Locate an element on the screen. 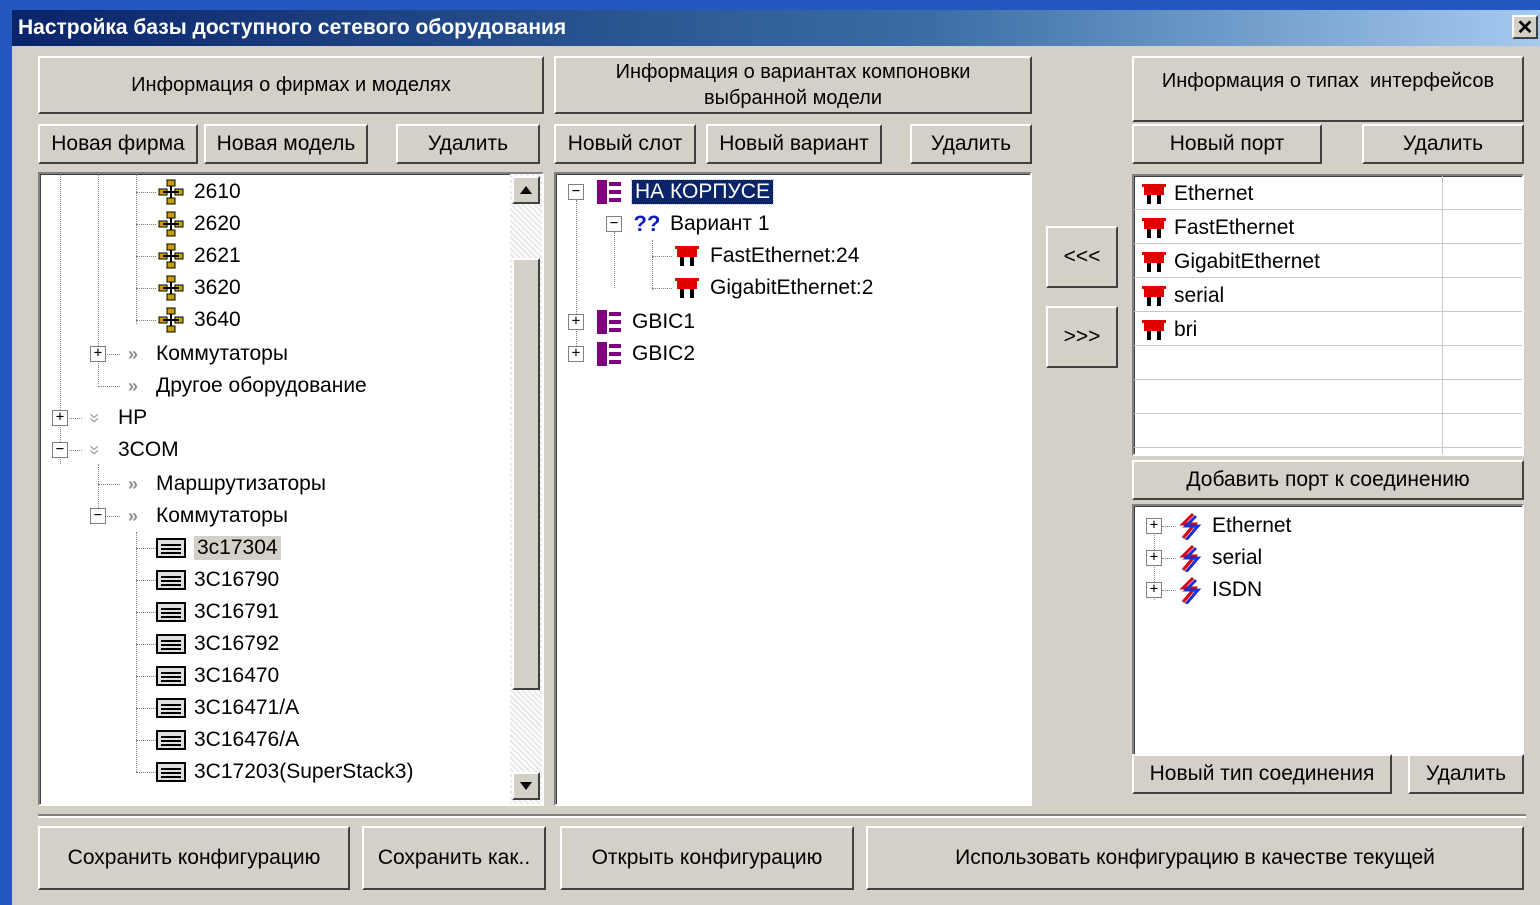 This screenshot has width=1540, height=905. add-port-to-connection-label: Добавить порт к соединению is located at coordinates (1328, 479).